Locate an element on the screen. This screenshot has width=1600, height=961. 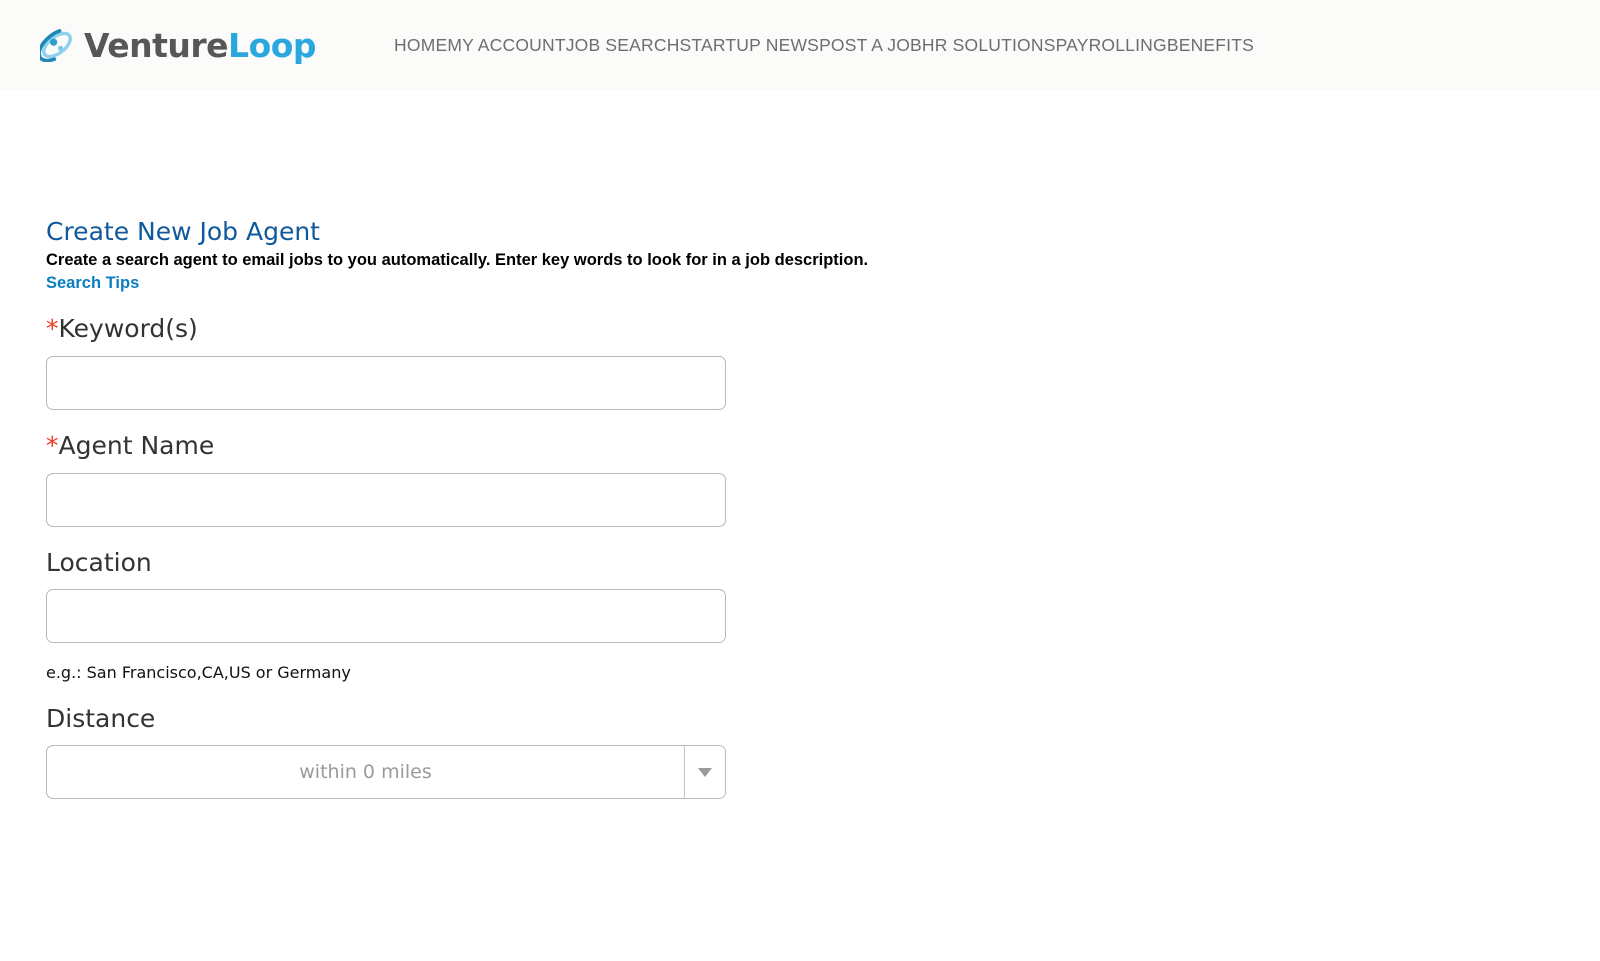
search-tips-link: Search Tips is located at coordinates (92, 283).